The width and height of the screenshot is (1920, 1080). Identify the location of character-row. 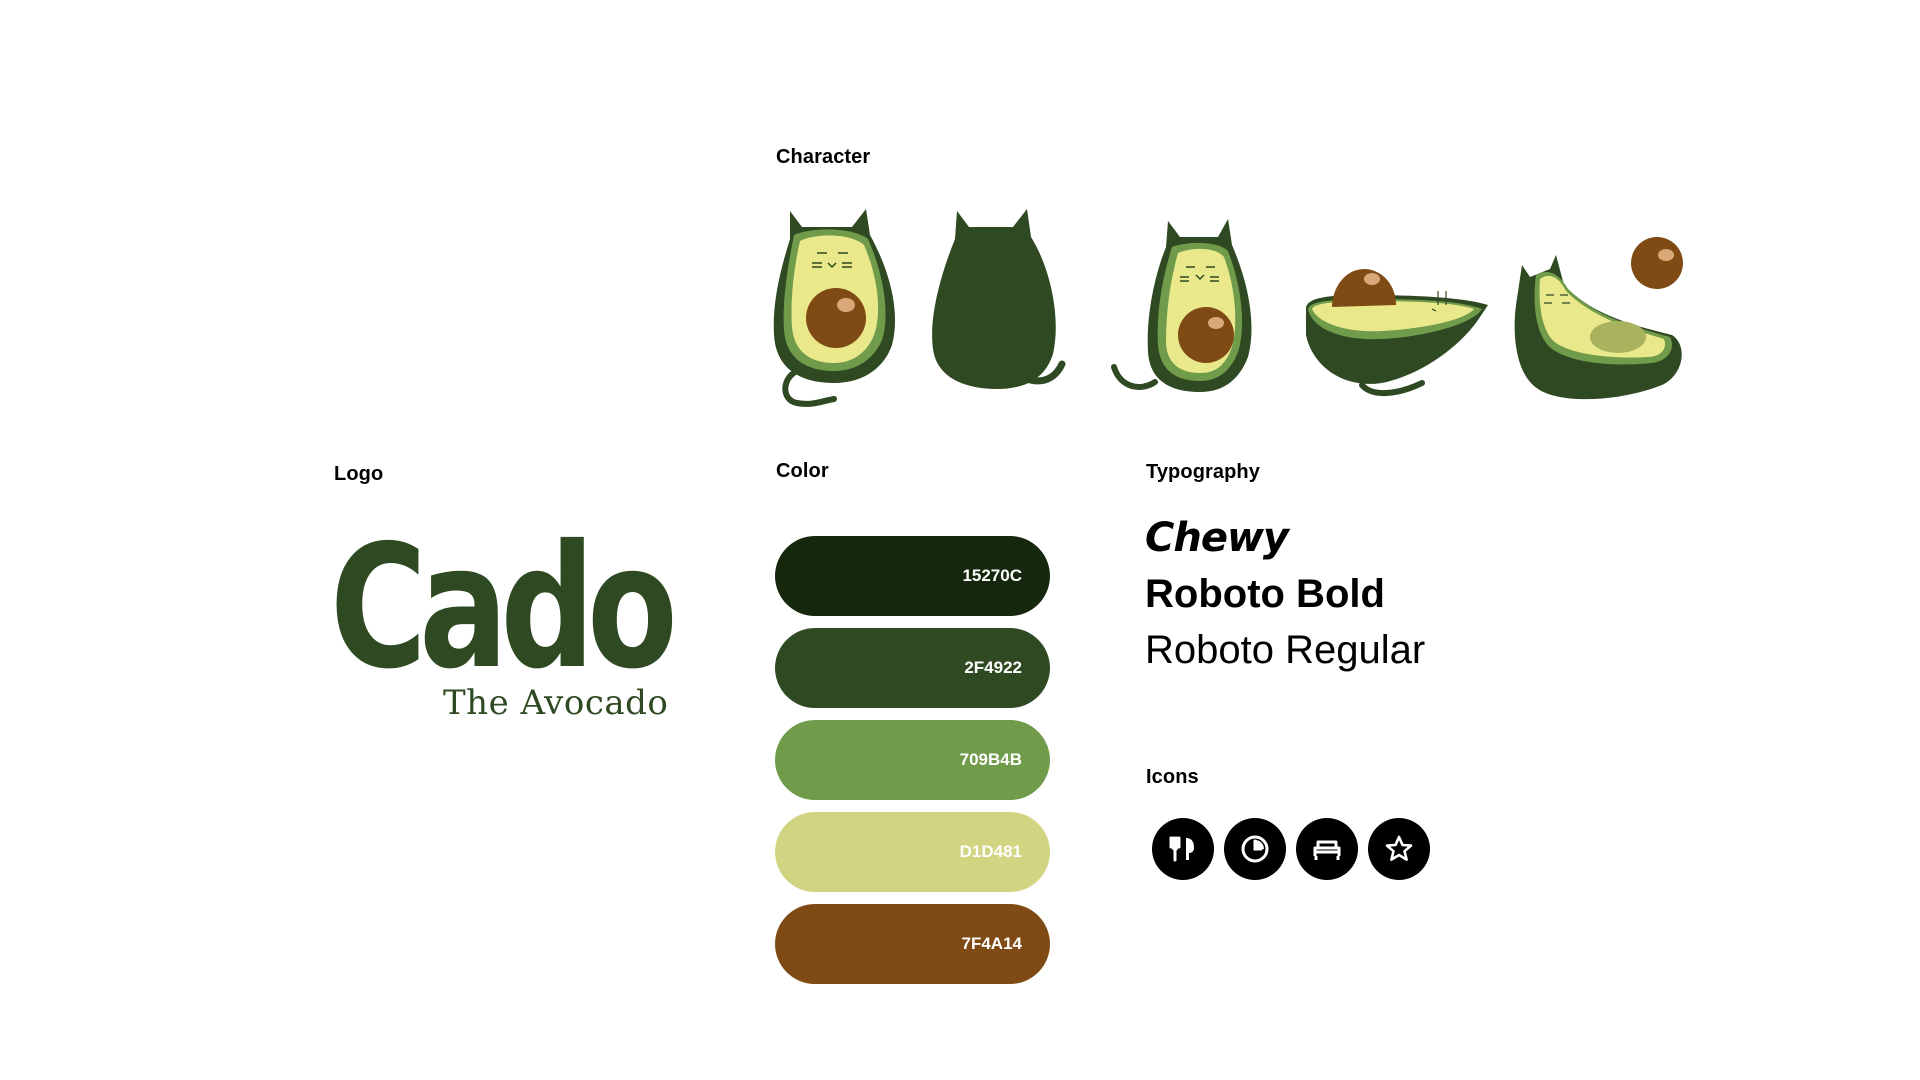
(1232, 310).